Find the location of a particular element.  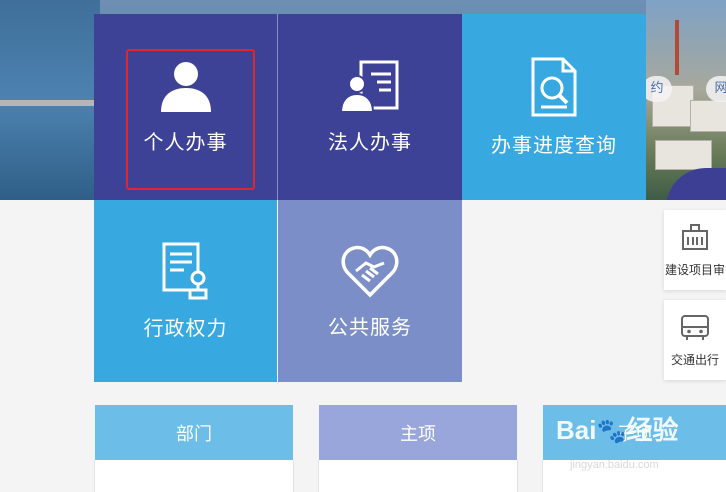

tile-administrative-power: 行政权力 is located at coordinates (185, 291).